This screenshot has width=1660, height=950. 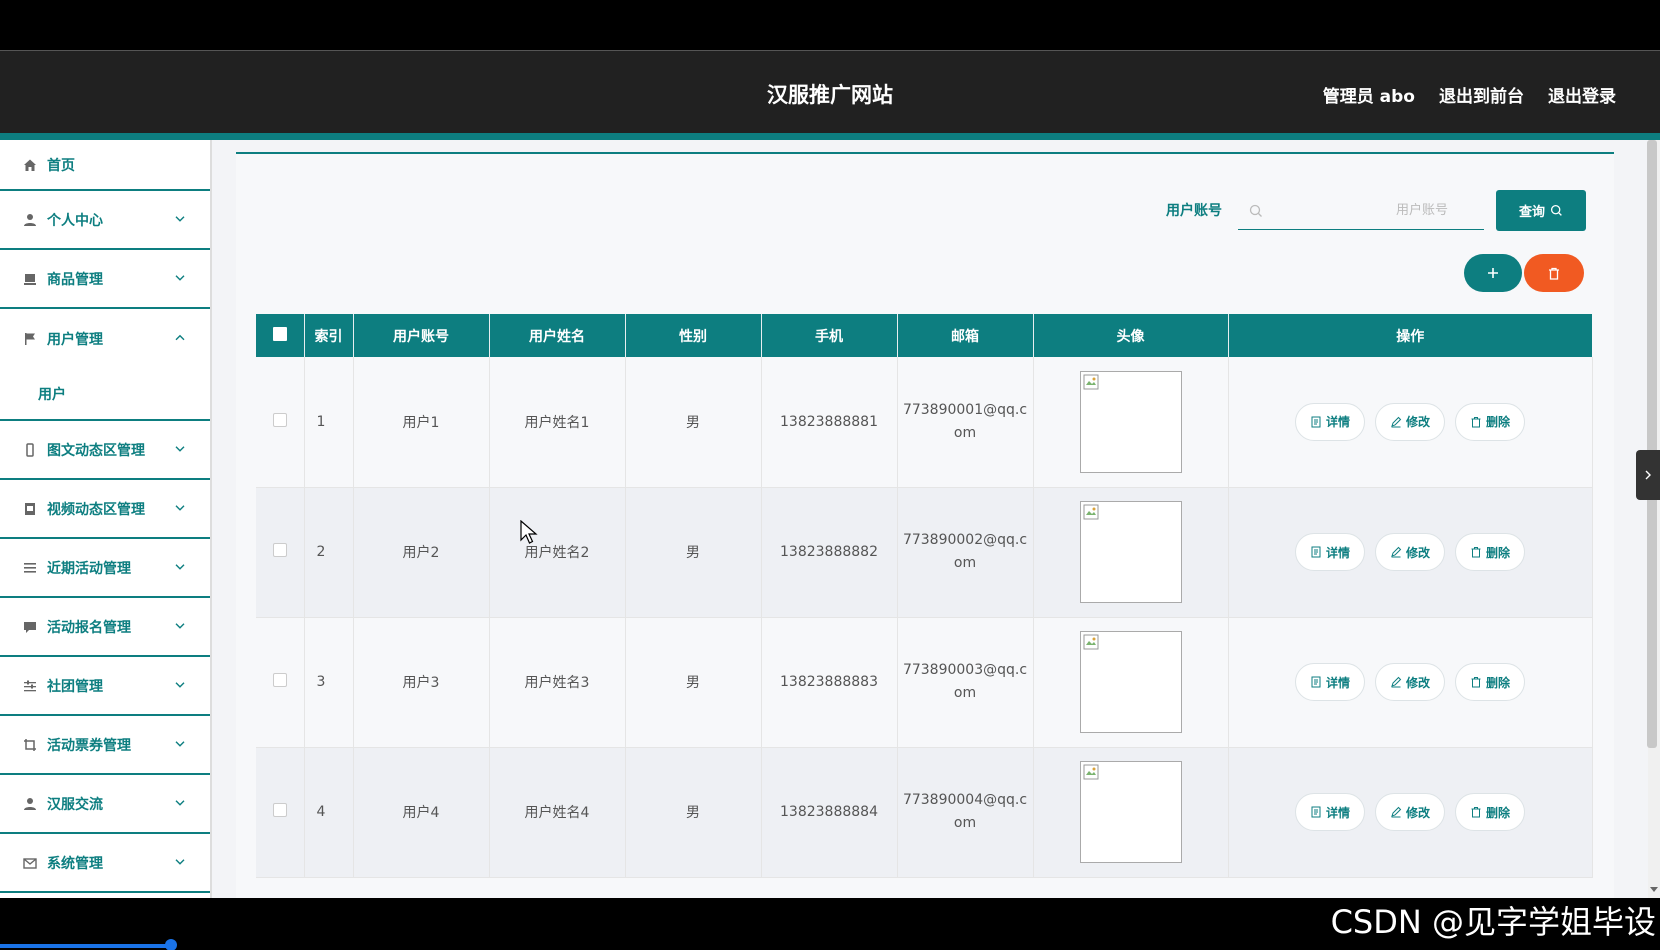 What do you see at coordinates (557, 422) in the screenshot?
I see `cell-name: 用户姓名1` at bounding box center [557, 422].